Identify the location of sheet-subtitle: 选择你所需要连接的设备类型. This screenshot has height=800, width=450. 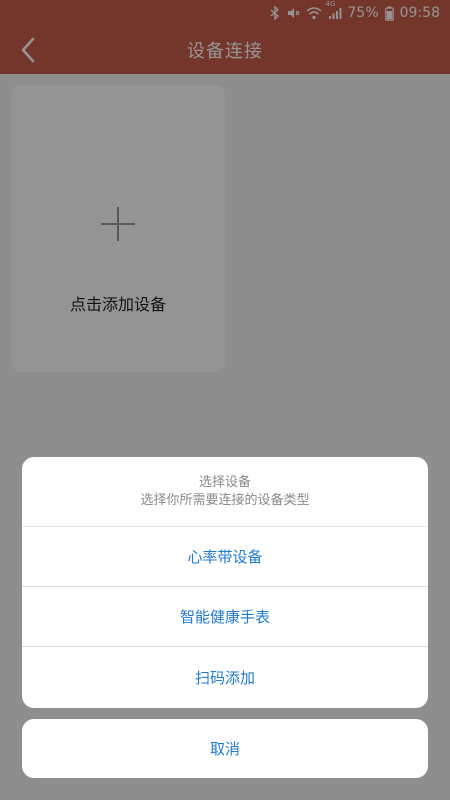
(225, 500).